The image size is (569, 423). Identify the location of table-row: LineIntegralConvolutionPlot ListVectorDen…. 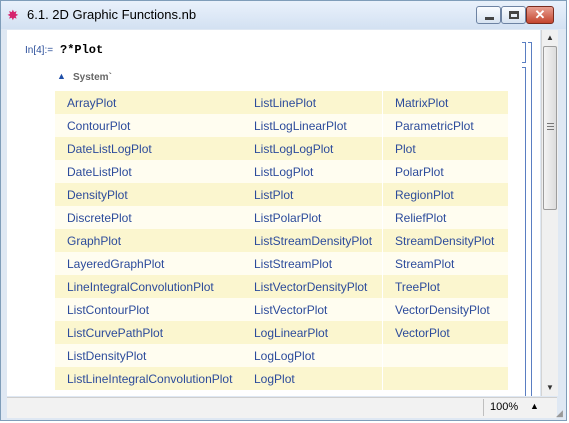
(281, 286).